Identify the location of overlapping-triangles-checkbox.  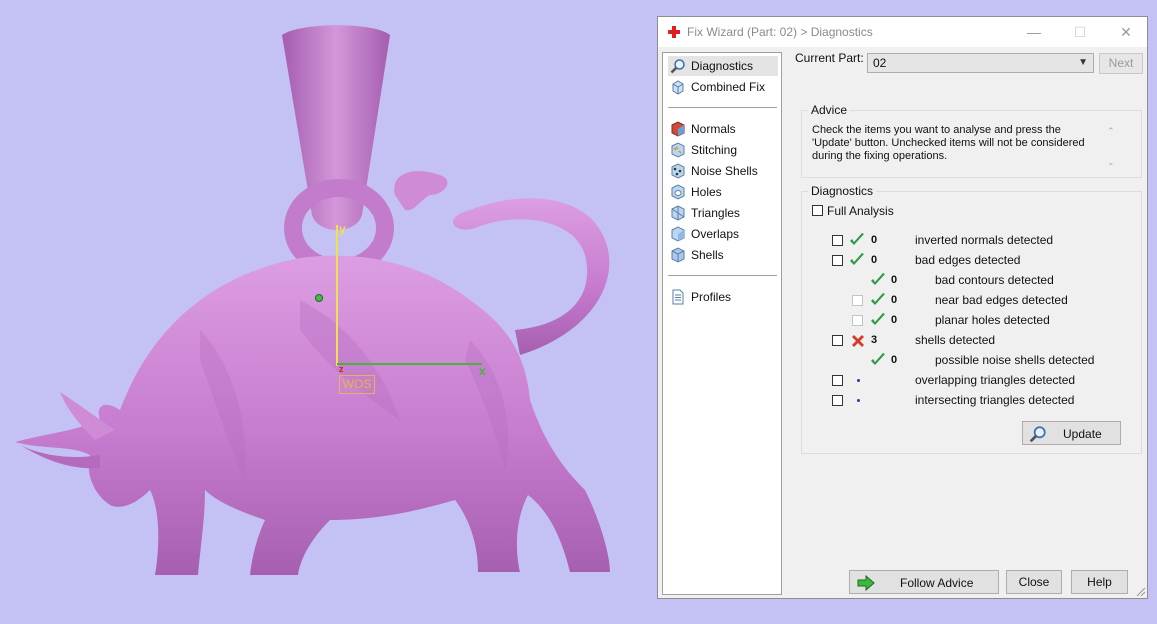
(837, 380).